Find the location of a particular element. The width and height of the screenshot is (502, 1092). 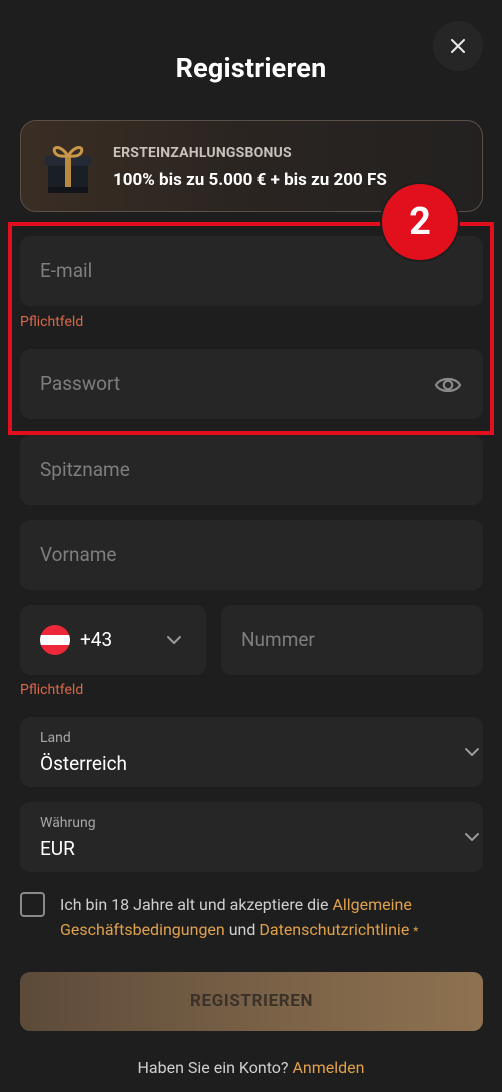

nickname-placeholder: Spitzname is located at coordinates (85, 469).